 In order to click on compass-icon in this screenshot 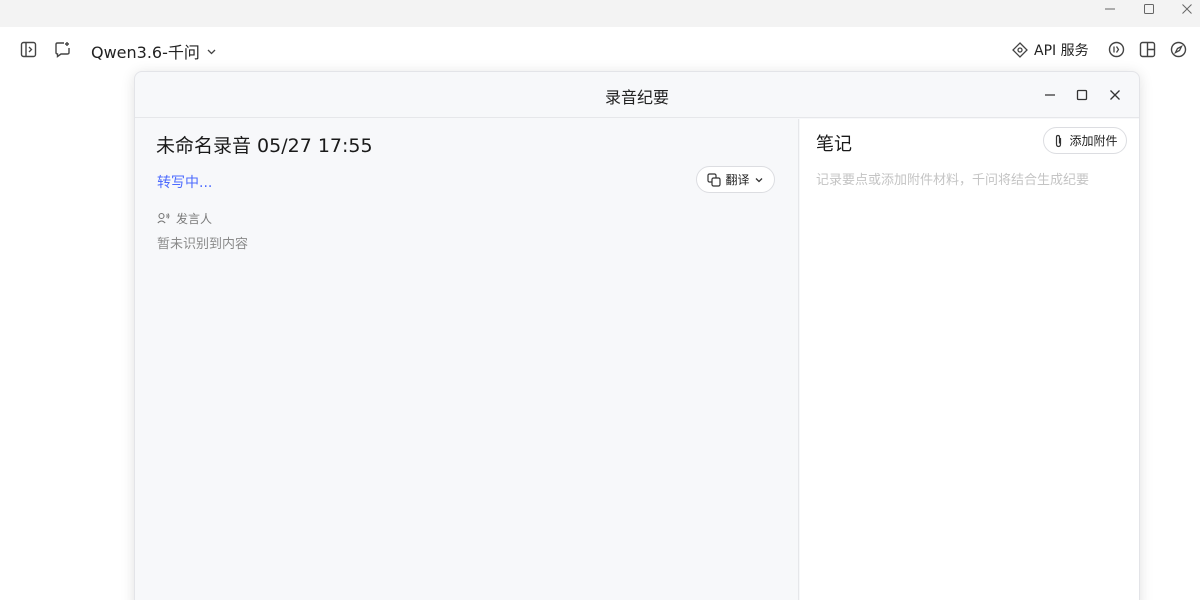, I will do `click(1178, 49)`.